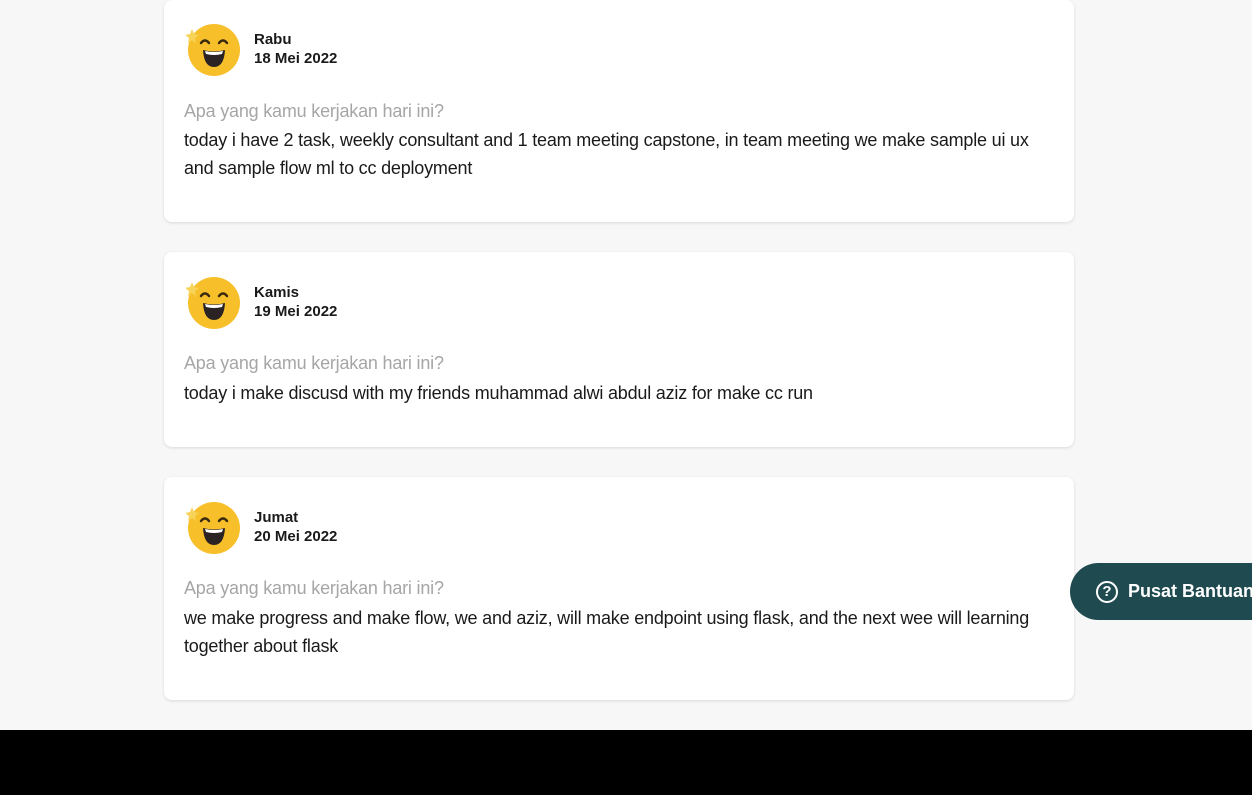 The height and width of the screenshot is (795, 1252). What do you see at coordinates (295, 49) in the screenshot?
I see `date-block: Rabu 18 Mei 2022` at bounding box center [295, 49].